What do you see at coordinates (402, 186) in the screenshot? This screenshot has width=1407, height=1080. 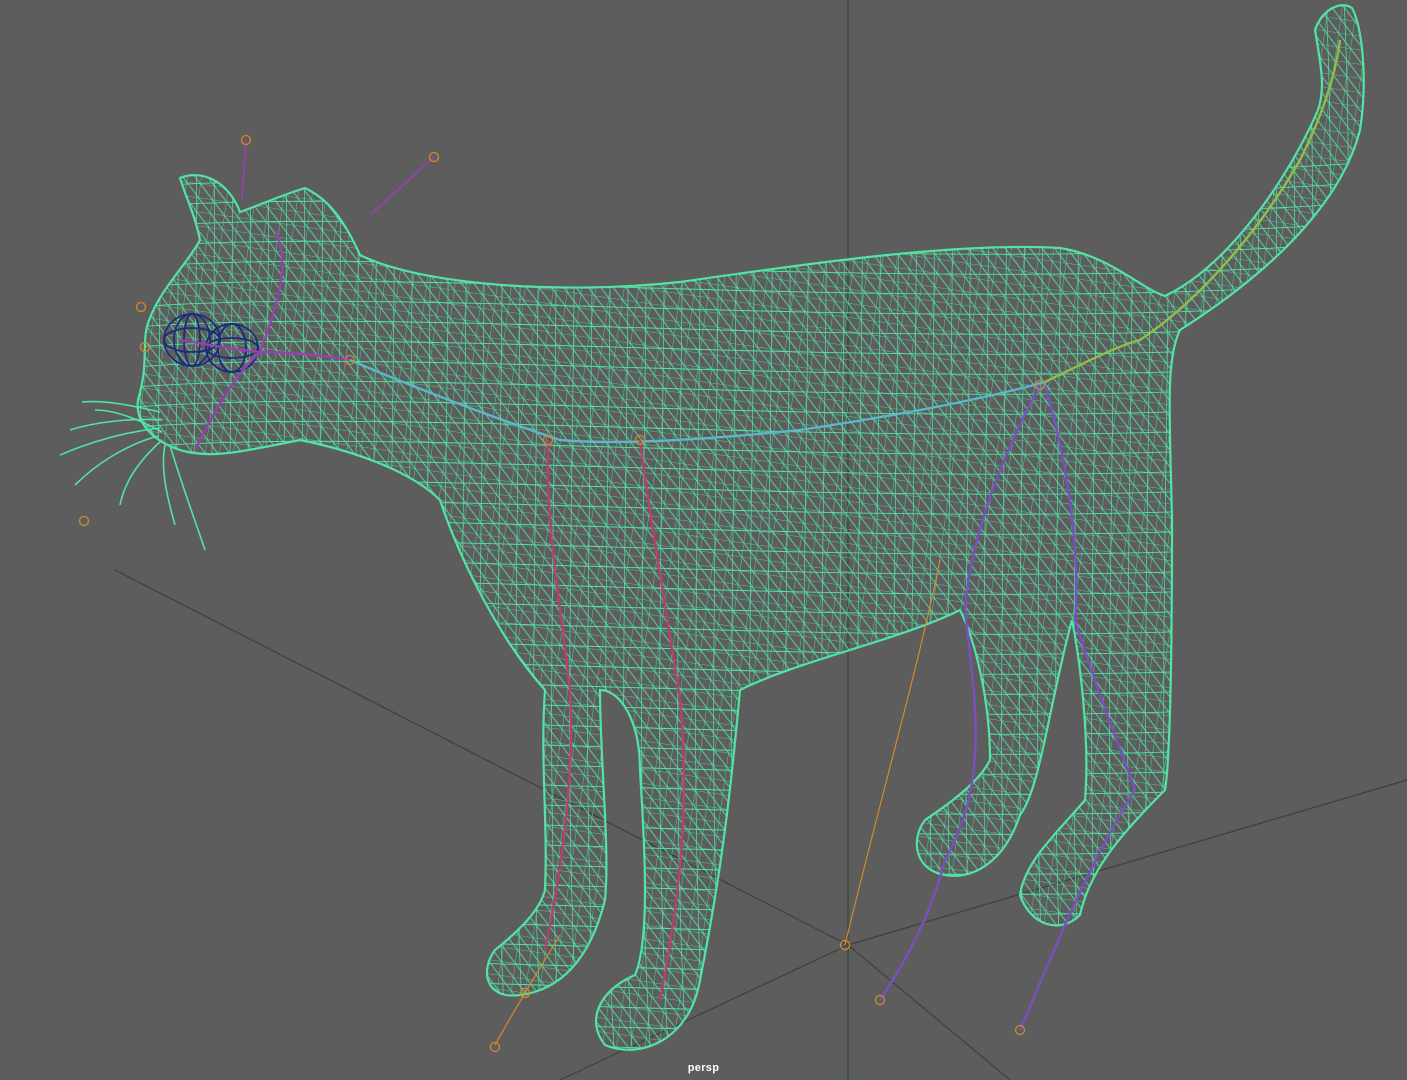 I see `ear-joint-right` at bounding box center [402, 186].